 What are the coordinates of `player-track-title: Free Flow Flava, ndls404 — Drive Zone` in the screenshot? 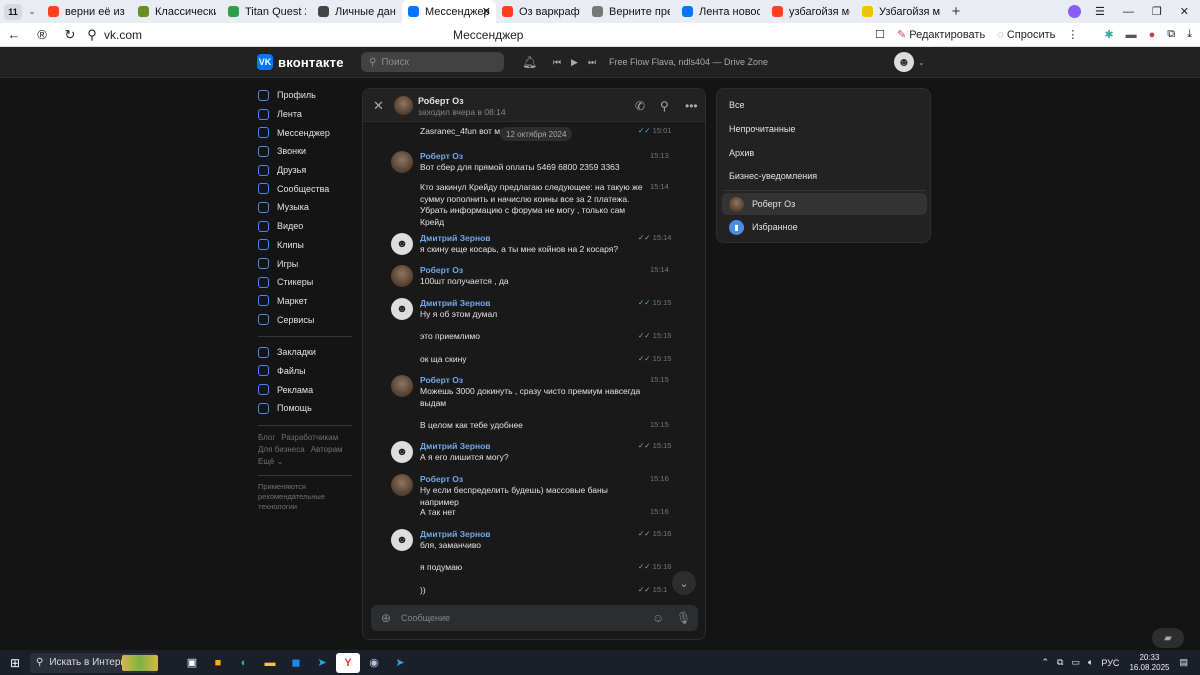 It's located at (688, 62).